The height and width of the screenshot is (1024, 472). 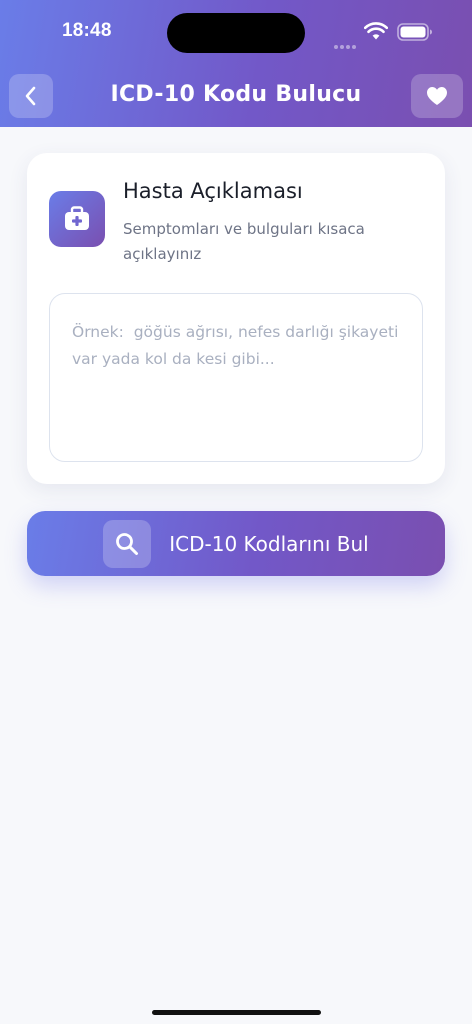 What do you see at coordinates (346, 43) in the screenshot?
I see `cellular-signal-icon` at bounding box center [346, 43].